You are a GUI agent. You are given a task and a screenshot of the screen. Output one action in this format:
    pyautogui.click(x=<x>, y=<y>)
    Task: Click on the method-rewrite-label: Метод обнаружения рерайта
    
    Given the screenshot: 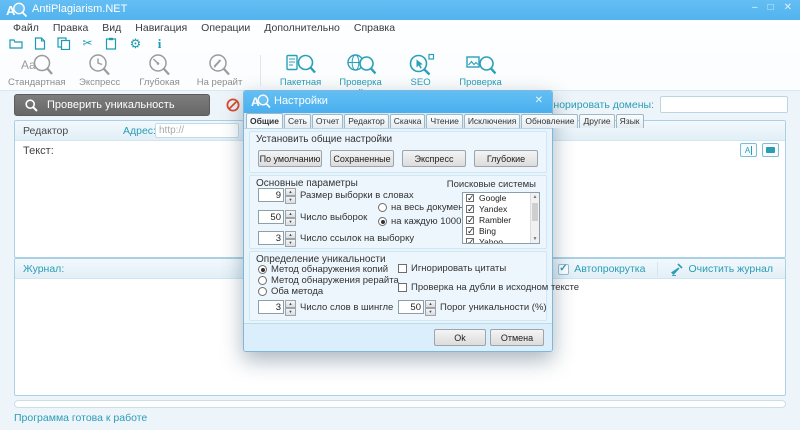 What is the action you would take?
    pyautogui.click(x=335, y=280)
    